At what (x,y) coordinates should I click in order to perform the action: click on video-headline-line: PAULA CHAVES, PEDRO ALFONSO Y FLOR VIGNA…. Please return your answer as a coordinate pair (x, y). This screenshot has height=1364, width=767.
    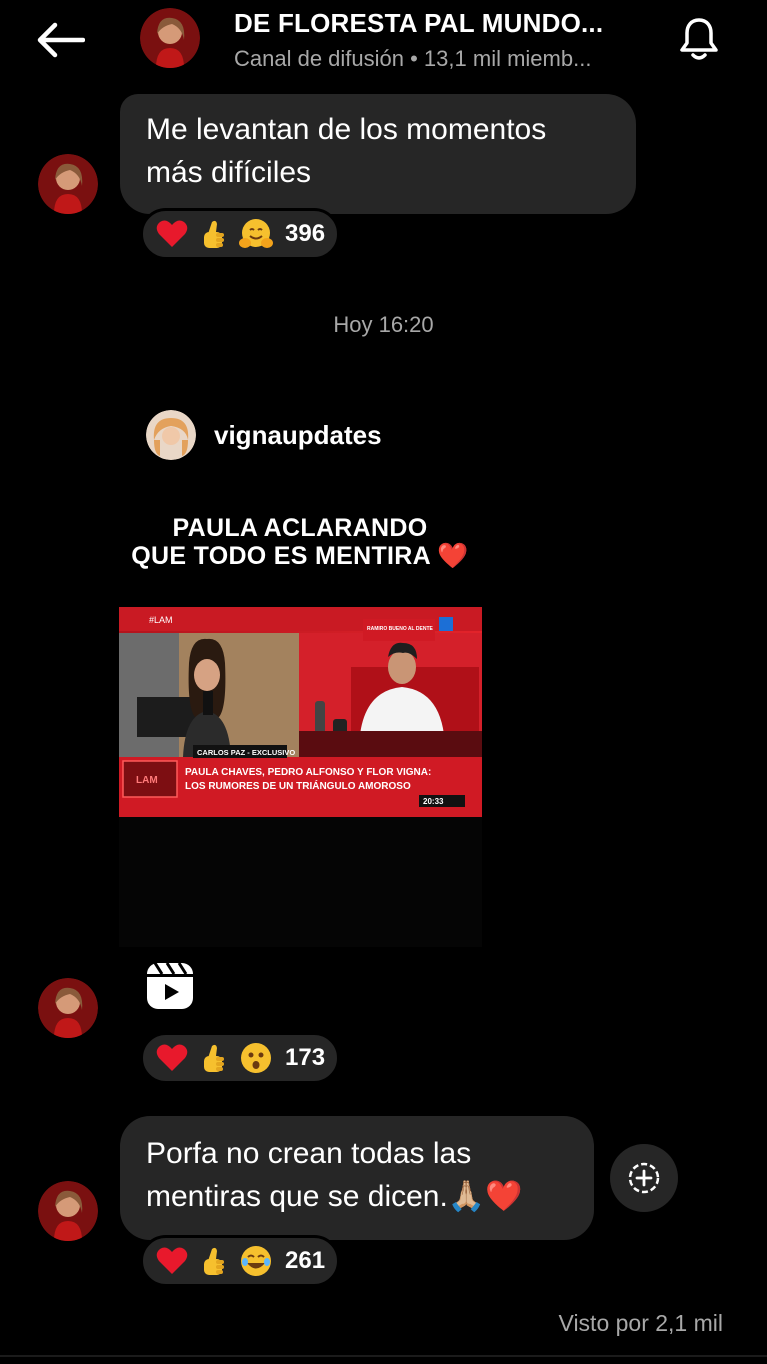
    Looking at the image, I should click on (308, 772).